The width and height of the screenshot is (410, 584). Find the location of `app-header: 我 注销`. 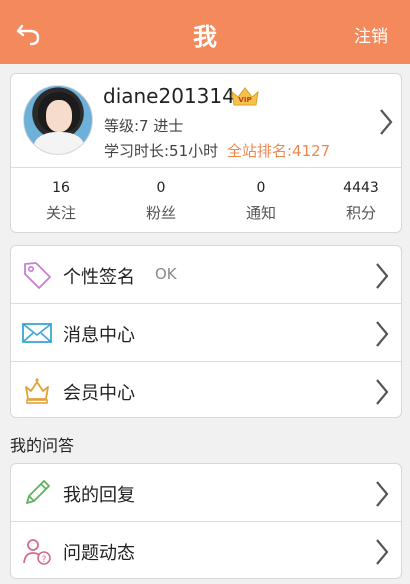

app-header: 我 注销 is located at coordinates (205, 32).